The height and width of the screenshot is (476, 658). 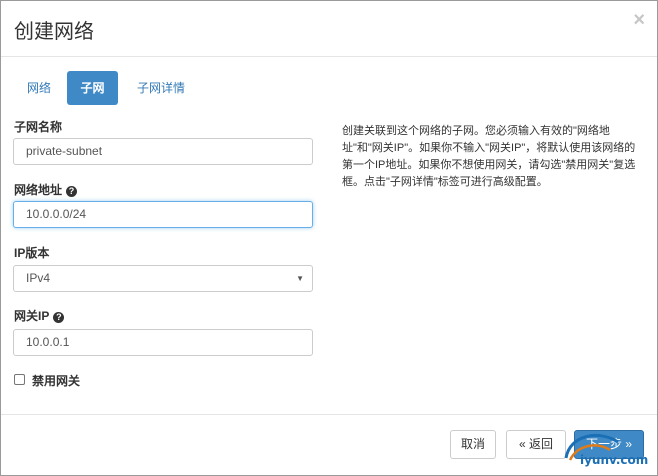 I want to click on network-address-label: 网络地址?, so click(x=46, y=189).